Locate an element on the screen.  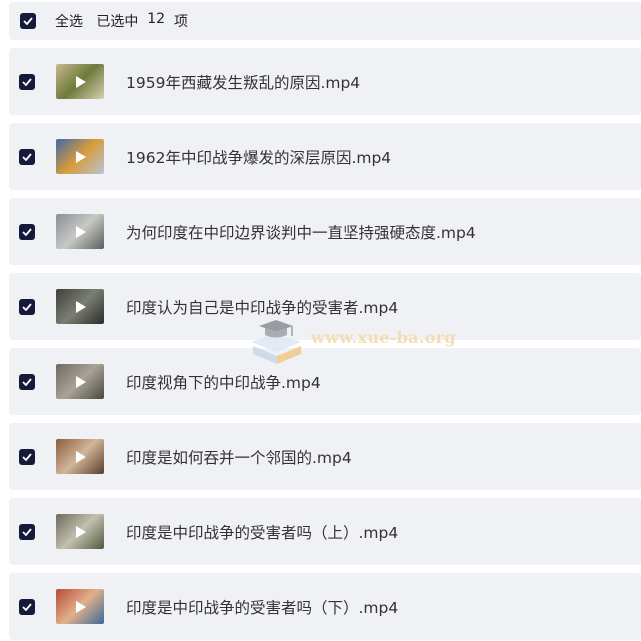
file-row: 为何印度在中印边界谈判中一直坚持强硬态度.mp4 is located at coordinates (325, 231).